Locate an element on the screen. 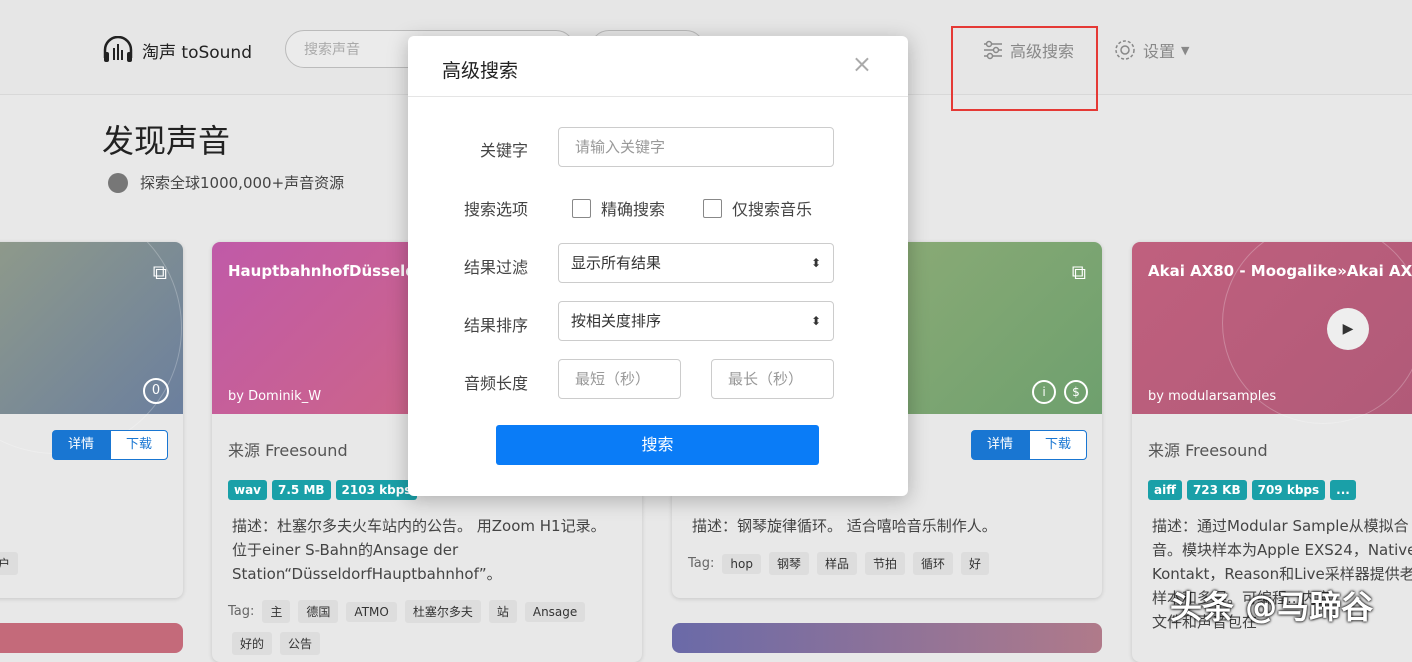 Image resolution: width=1412 pixels, height=662 pixels. page-title: 发现声音 is located at coordinates (166, 141).